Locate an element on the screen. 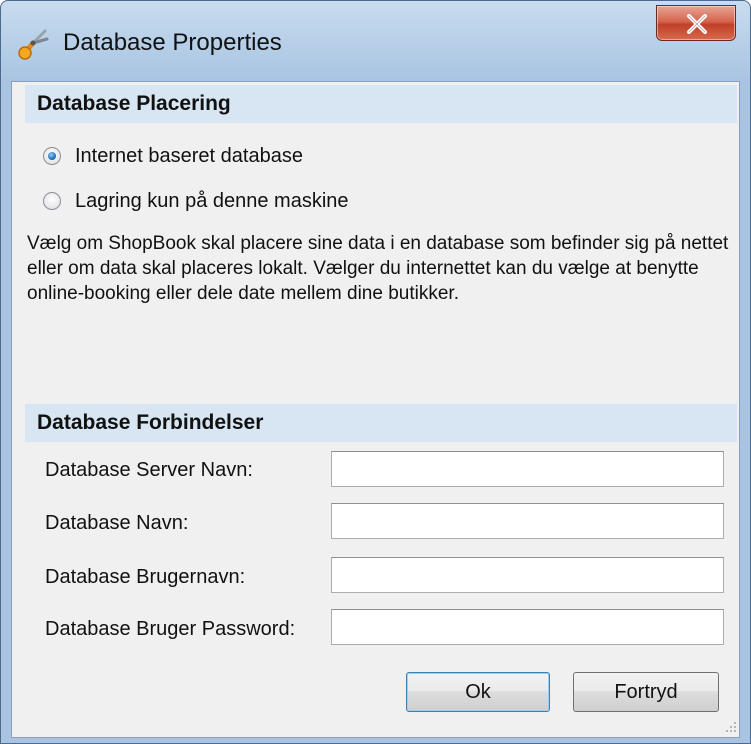 The height and width of the screenshot is (744, 751). connections-section-header: Database Forbindelser is located at coordinates (381, 423).